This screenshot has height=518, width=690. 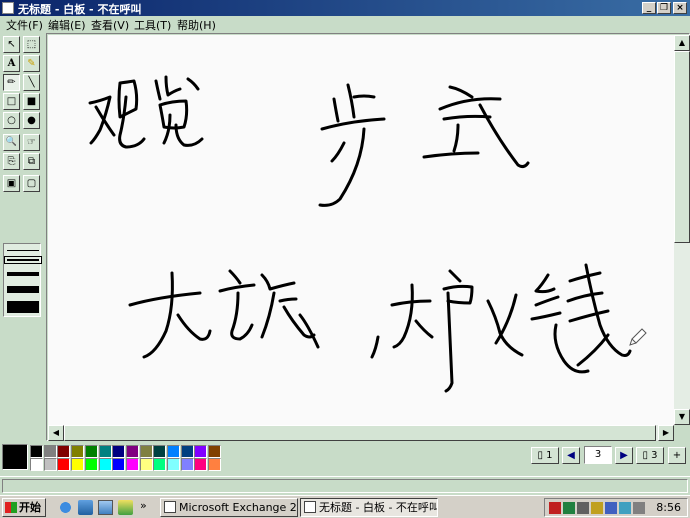 I want to click on tool-select-area: ▢, so click(x=31, y=183).